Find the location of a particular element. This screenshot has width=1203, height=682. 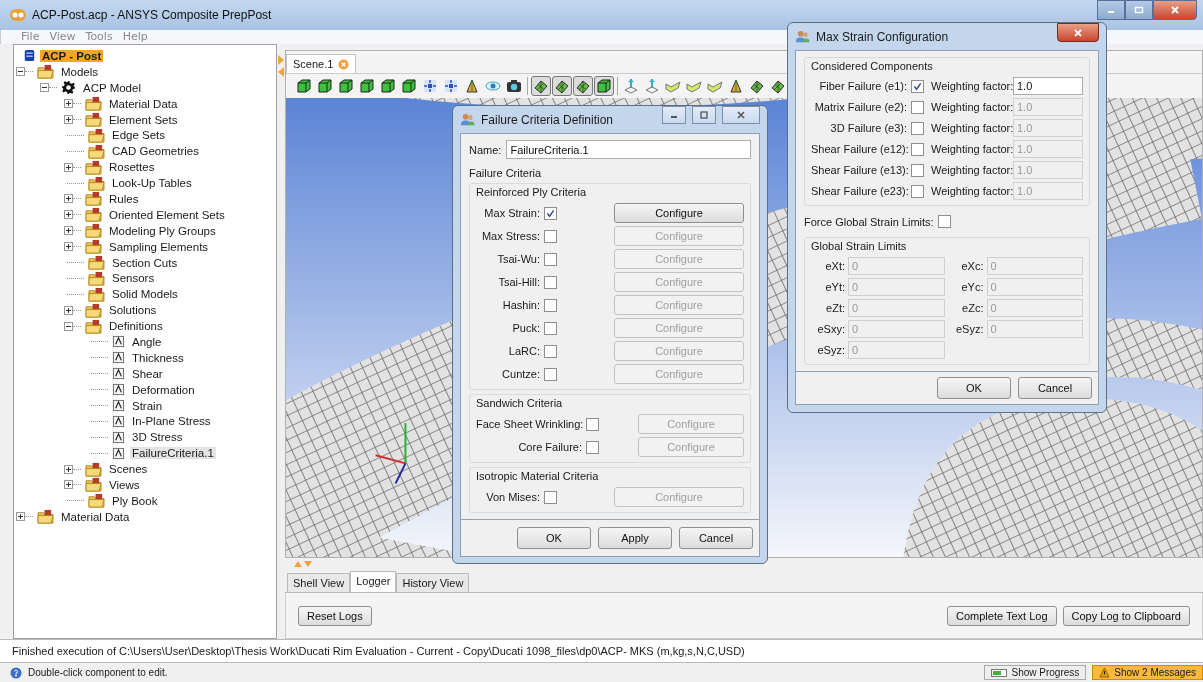

tree-item: Definitions is located at coordinates (136, 326).